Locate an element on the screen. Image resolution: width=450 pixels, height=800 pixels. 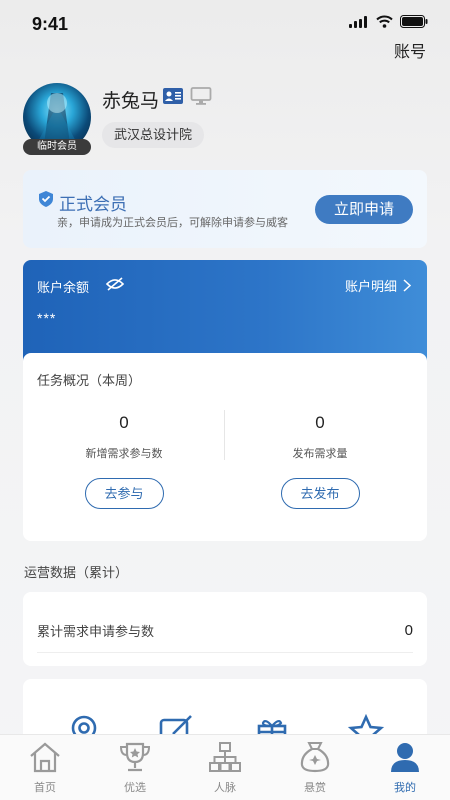
tab-label: 我的 is located at coordinates (405, 788).